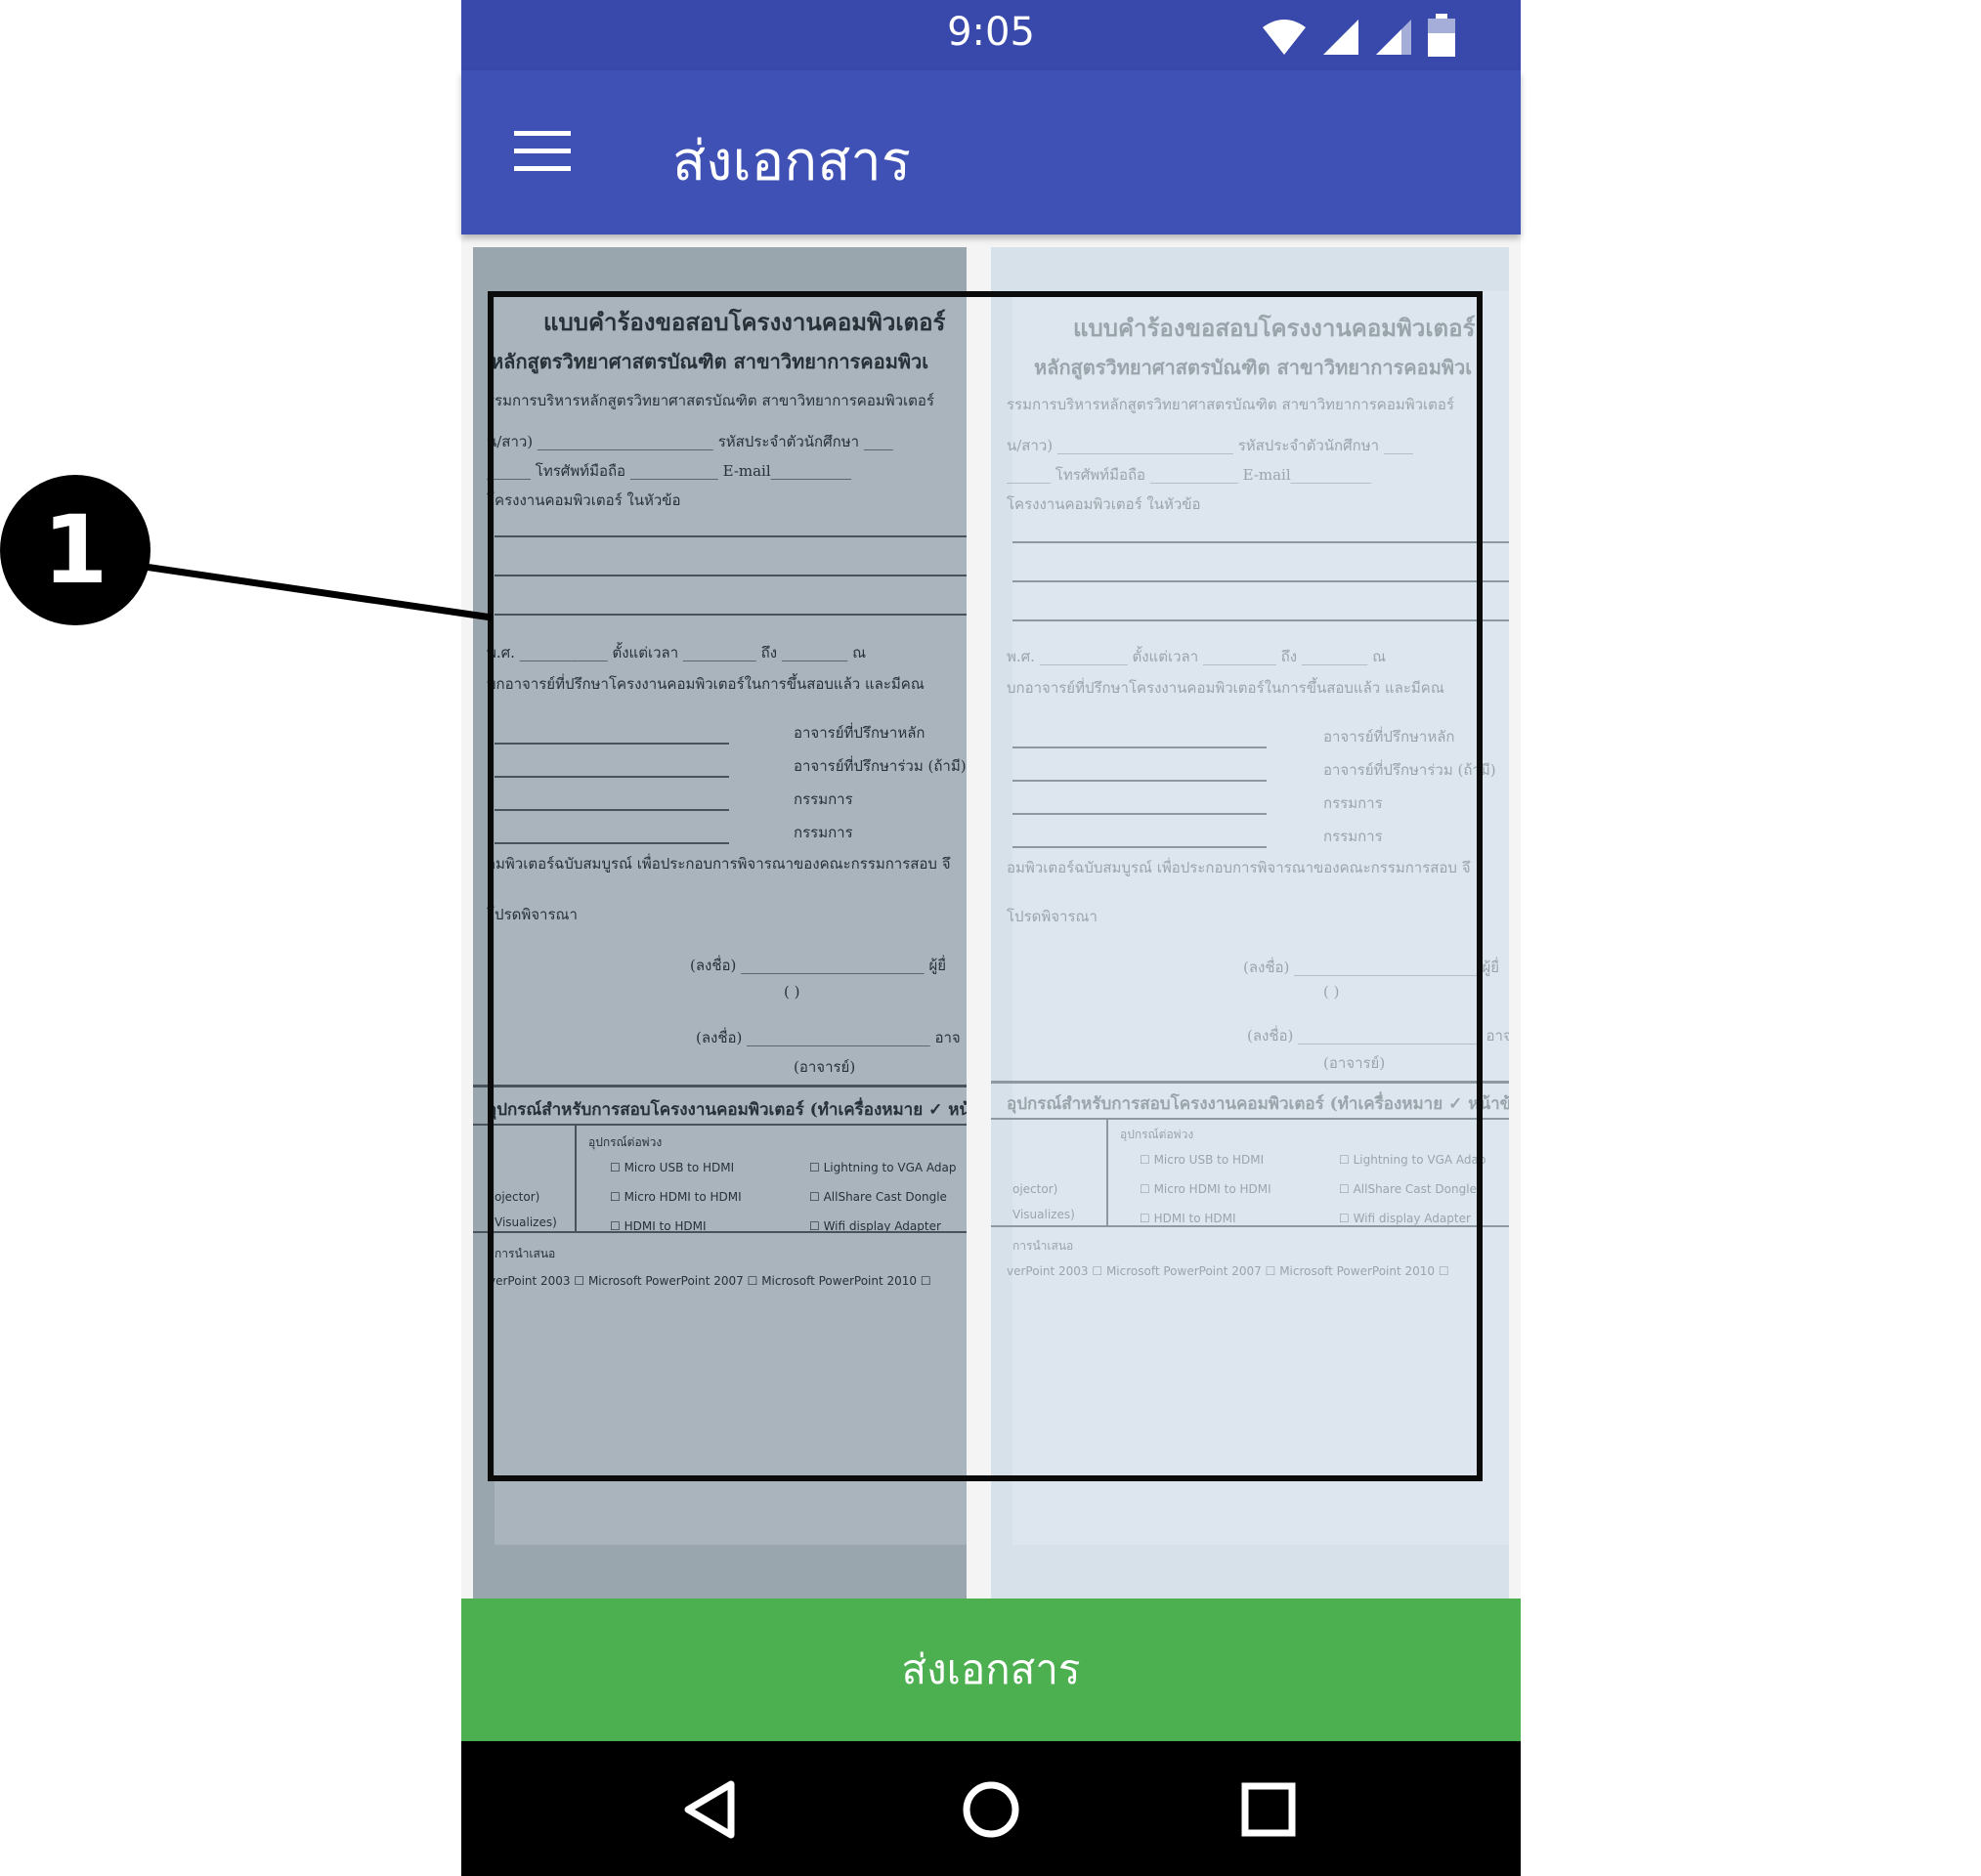 This screenshot has height=1876, width=1981. What do you see at coordinates (1441, 35) in the screenshot?
I see `battery-icon` at bounding box center [1441, 35].